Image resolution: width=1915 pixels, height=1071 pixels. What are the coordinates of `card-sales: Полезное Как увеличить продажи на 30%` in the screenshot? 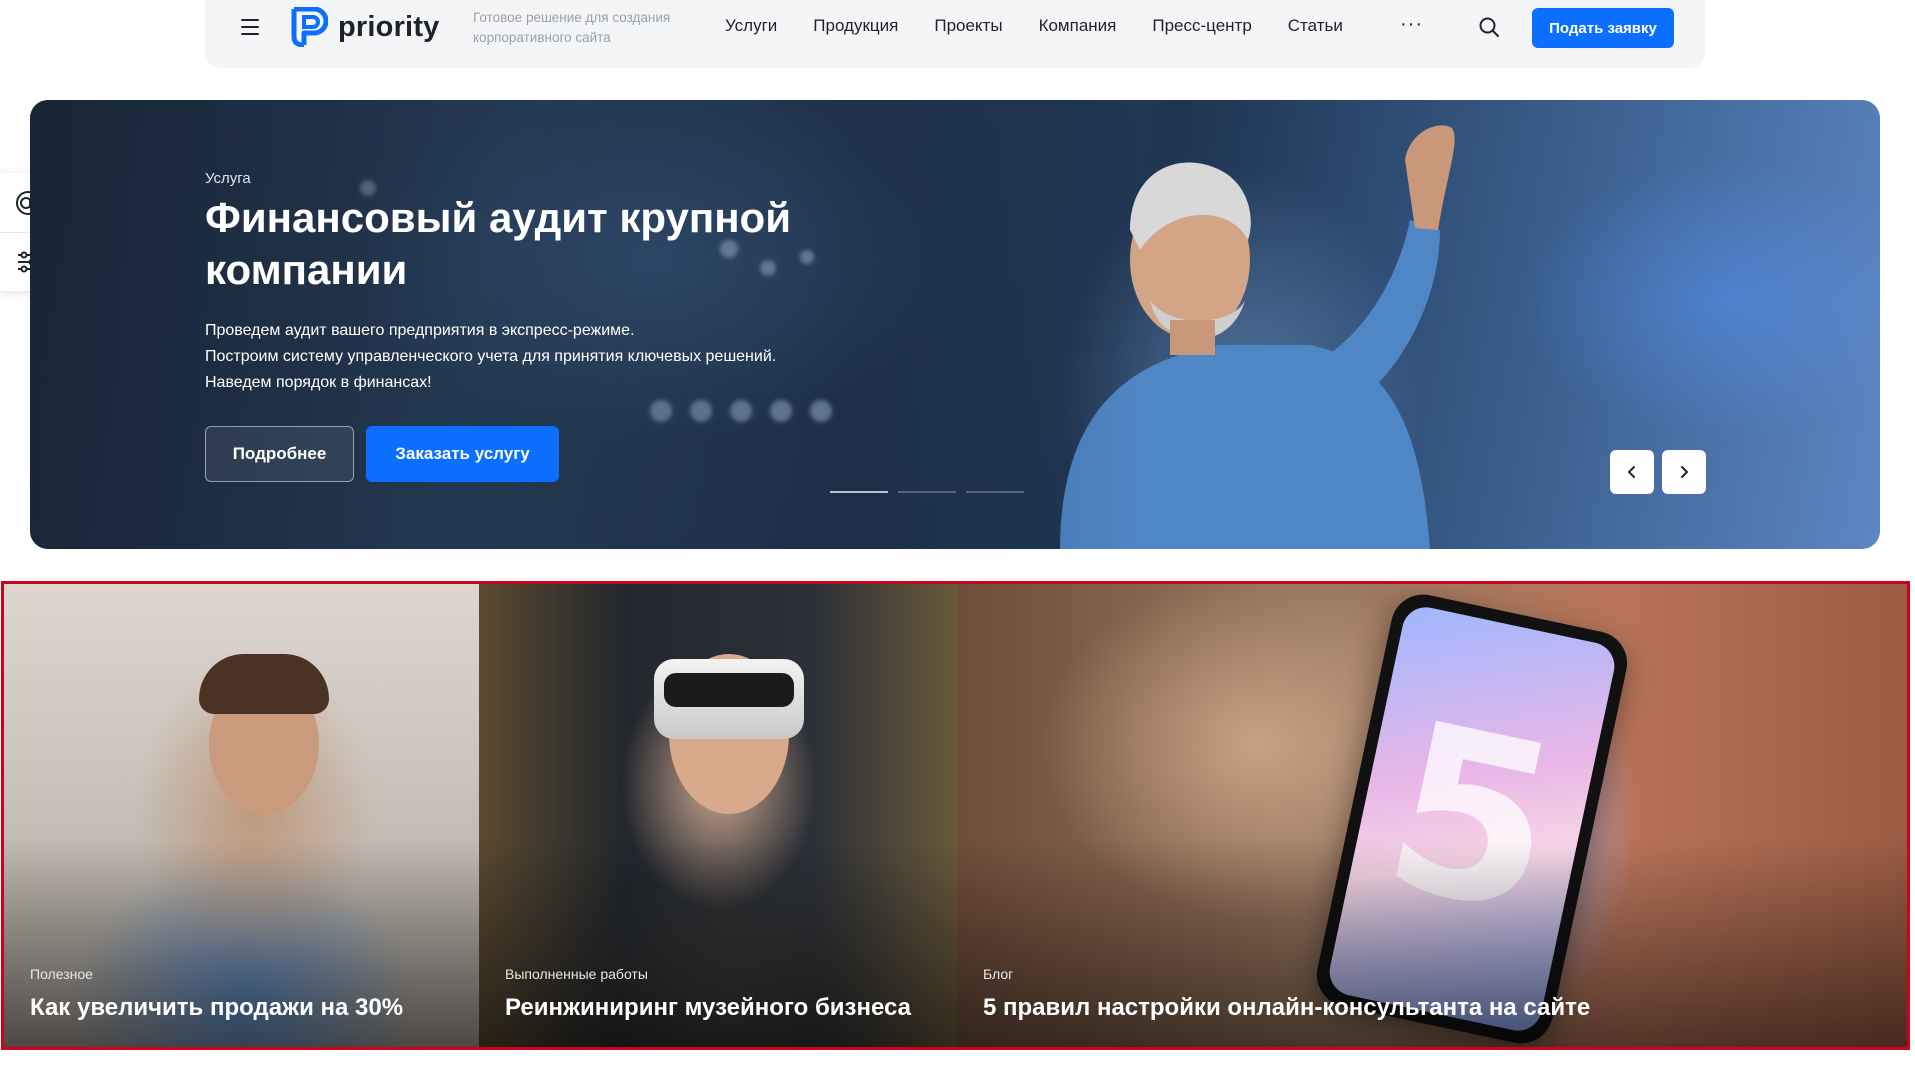 It's located at (241, 815).